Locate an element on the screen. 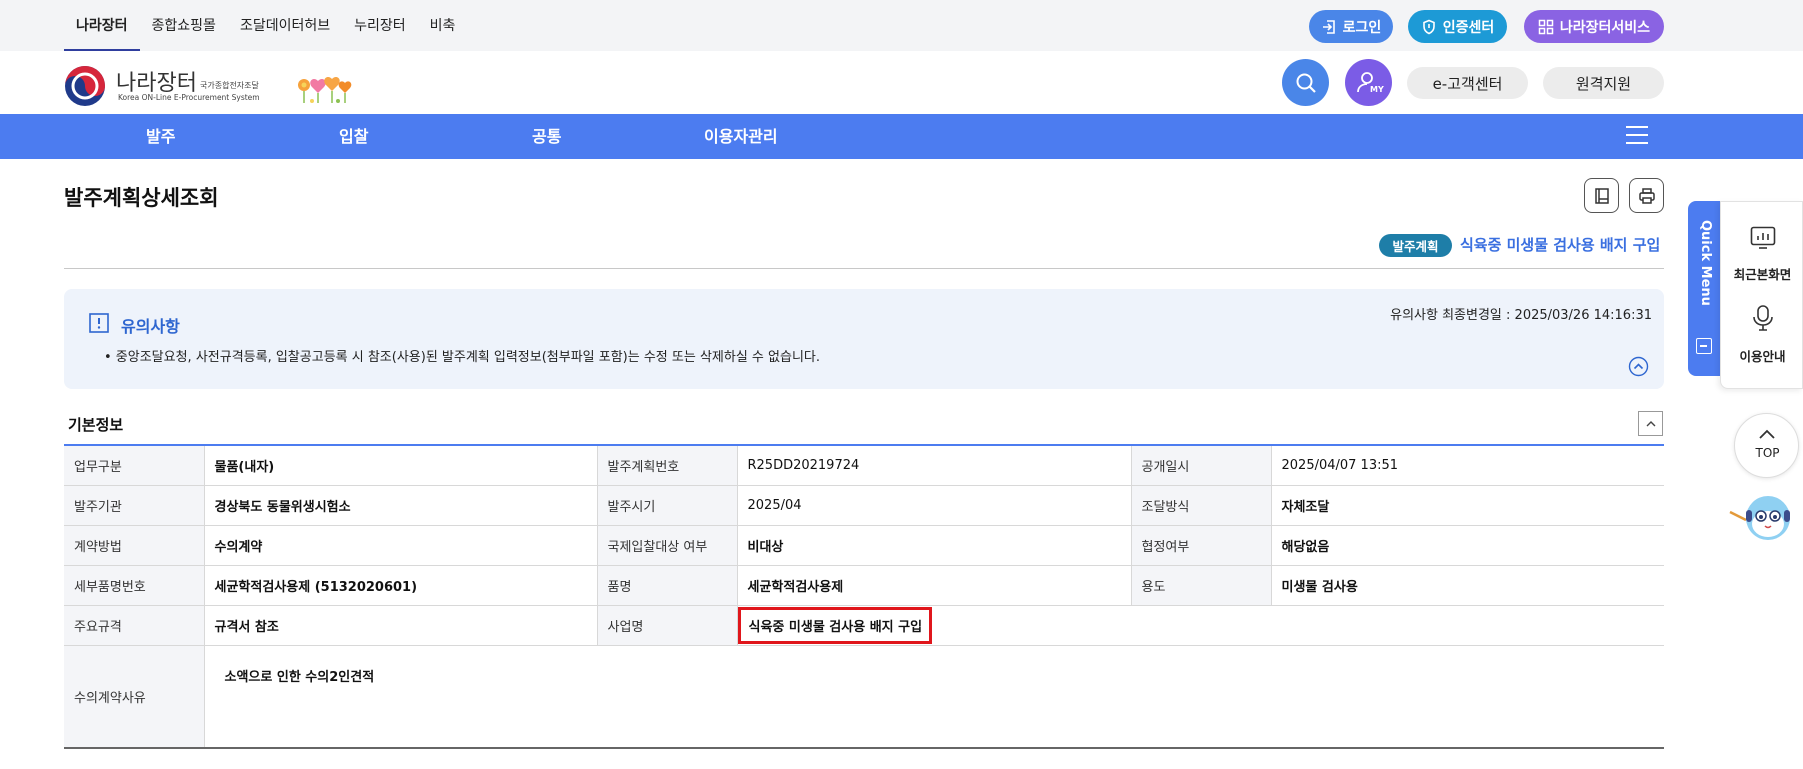 The width and height of the screenshot is (1803, 769). business-title: 식육중 미생물 검사용 배지 구입 is located at coordinates (1560, 245).